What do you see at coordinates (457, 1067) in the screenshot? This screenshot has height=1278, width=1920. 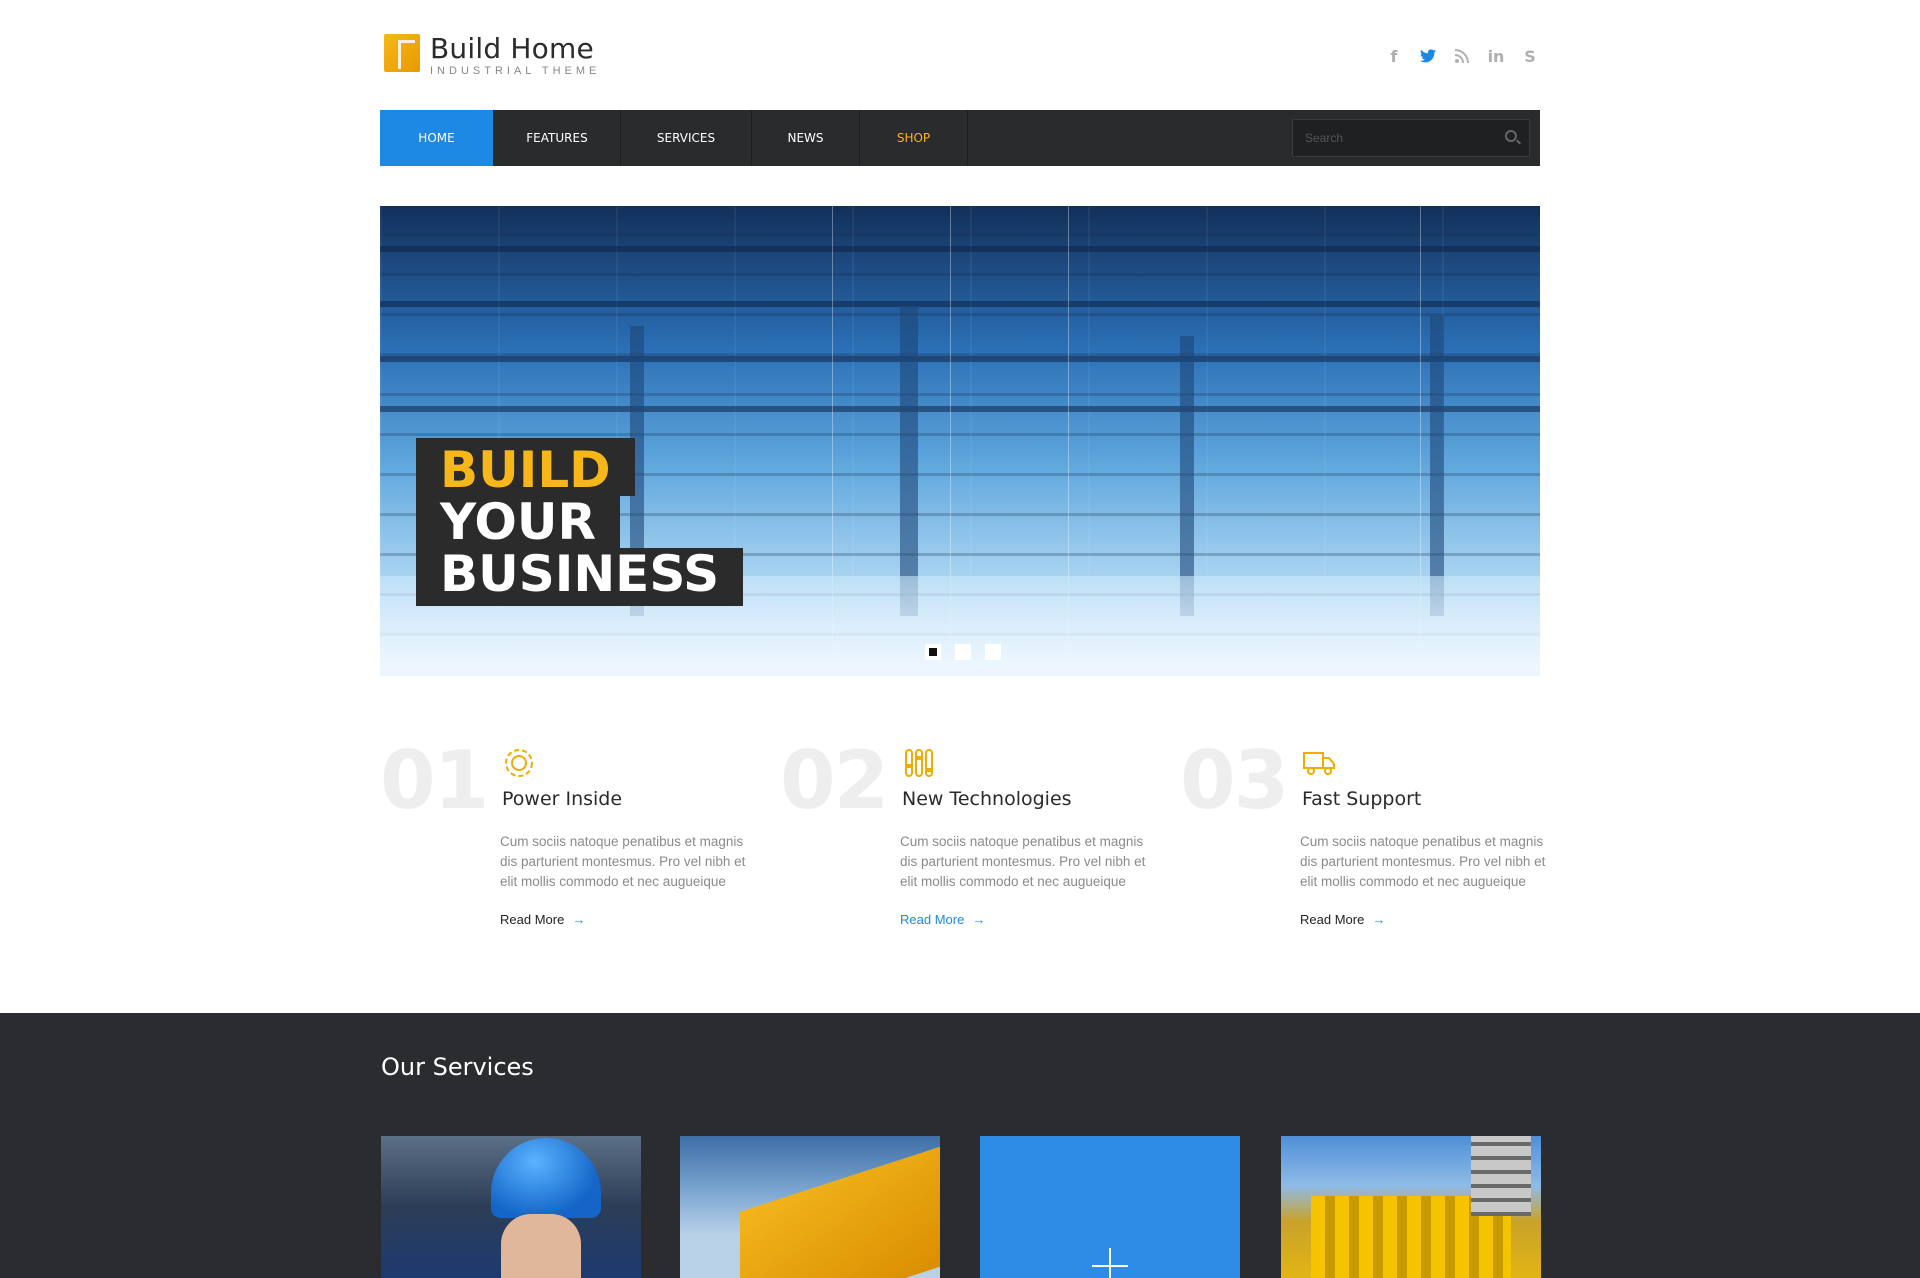 I see `services-title: Our Services` at bounding box center [457, 1067].